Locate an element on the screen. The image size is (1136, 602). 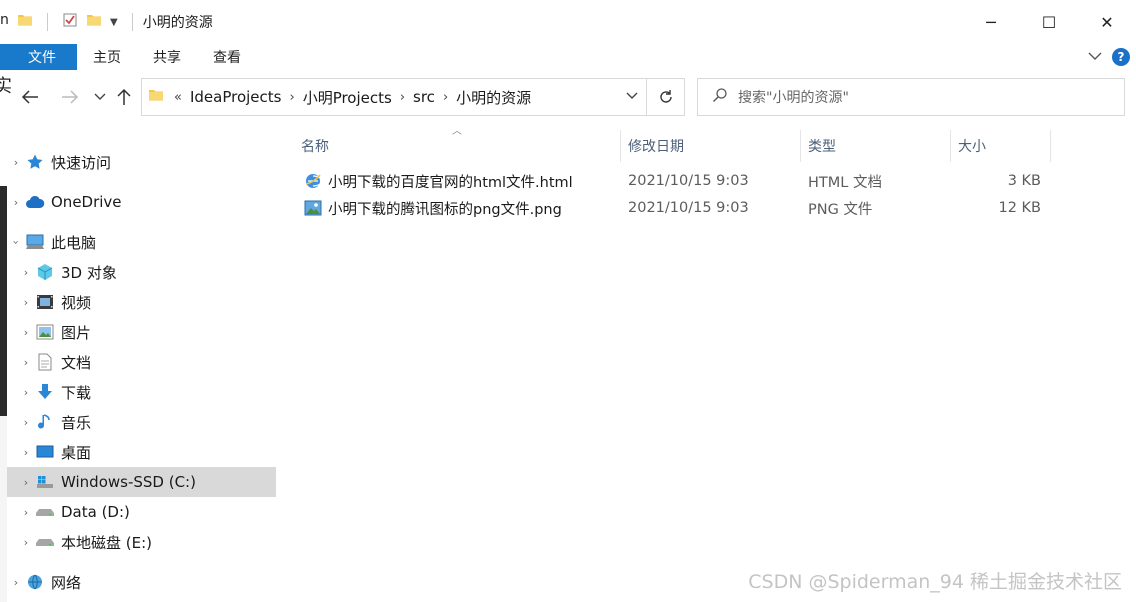
nav-item-this-pc: › 此电脑 is located at coordinates (141, 242).